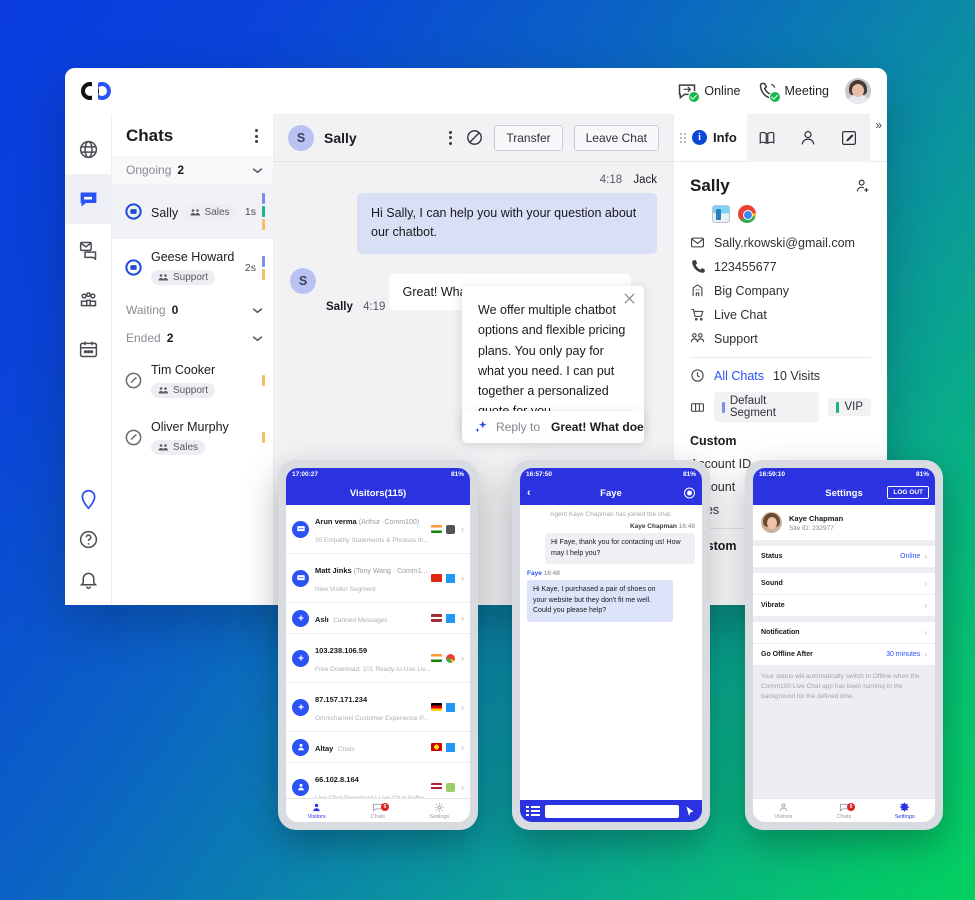  Describe the element at coordinates (844, 633) in the screenshot. I see `settings-row-notification: Notification ›` at that location.